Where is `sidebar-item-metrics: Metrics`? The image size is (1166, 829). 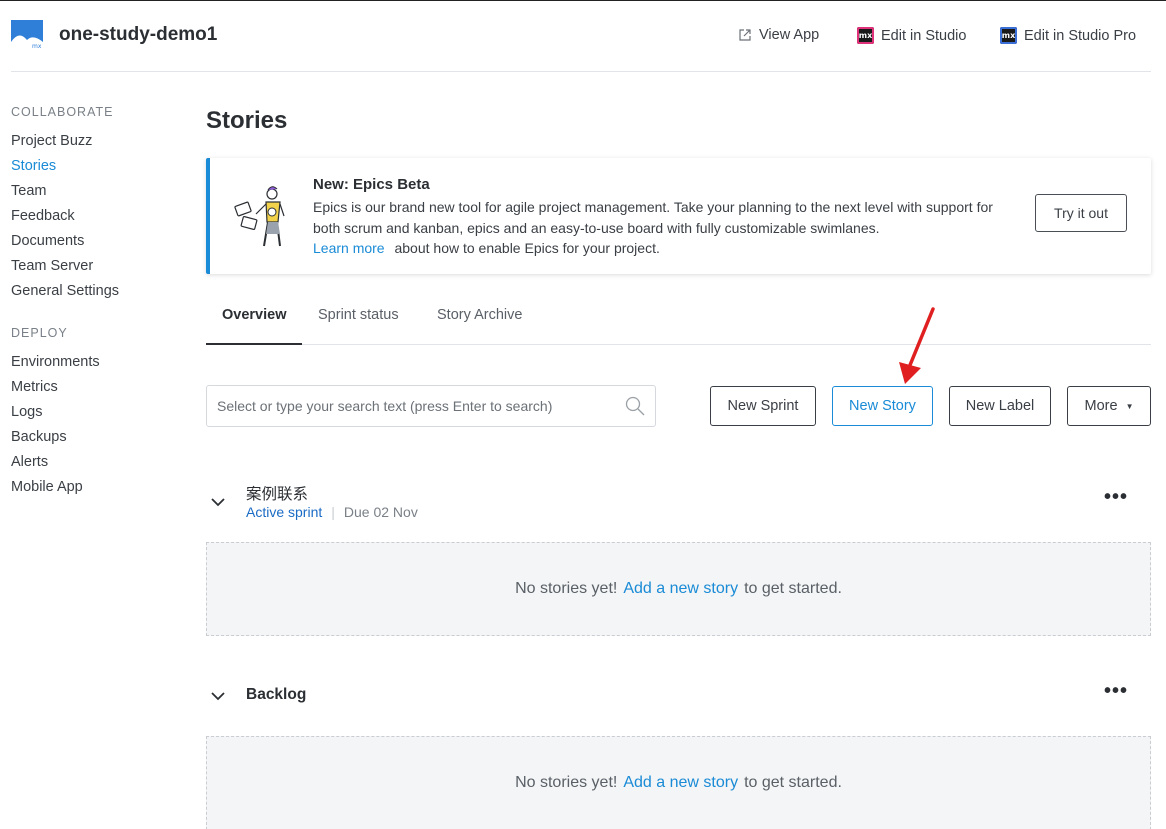
sidebar-item-metrics: Metrics is located at coordinates (91, 387).